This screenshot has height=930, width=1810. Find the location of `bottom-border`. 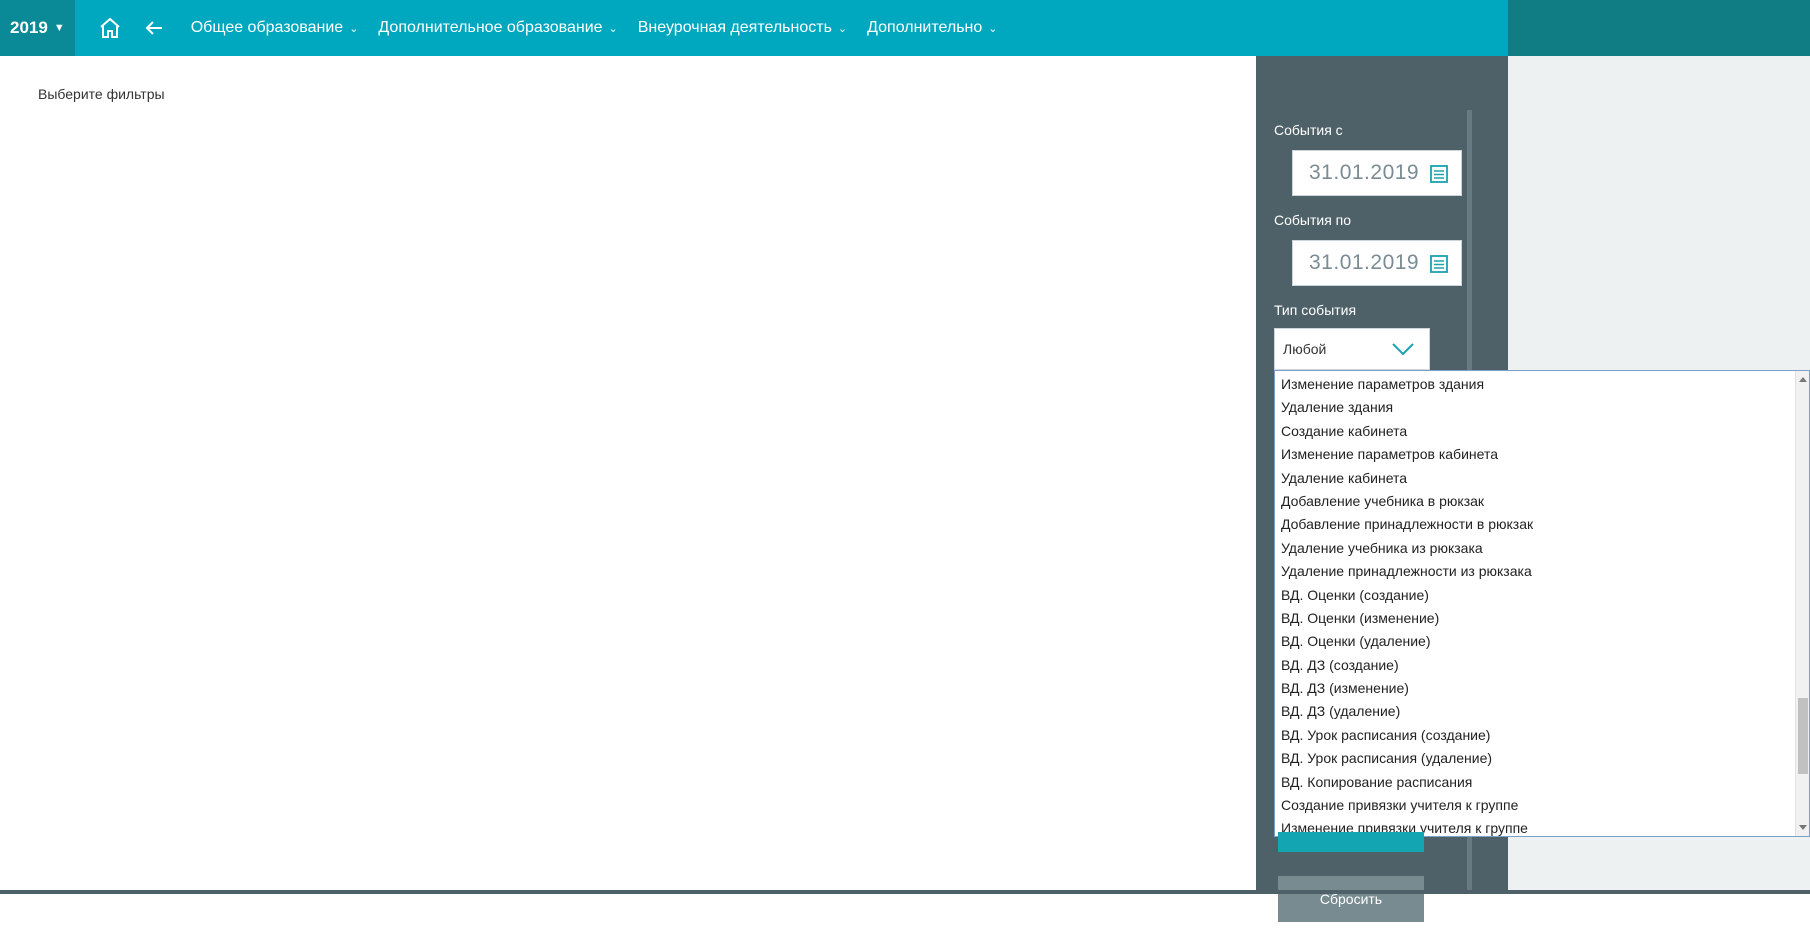

bottom-border is located at coordinates (905, 892).